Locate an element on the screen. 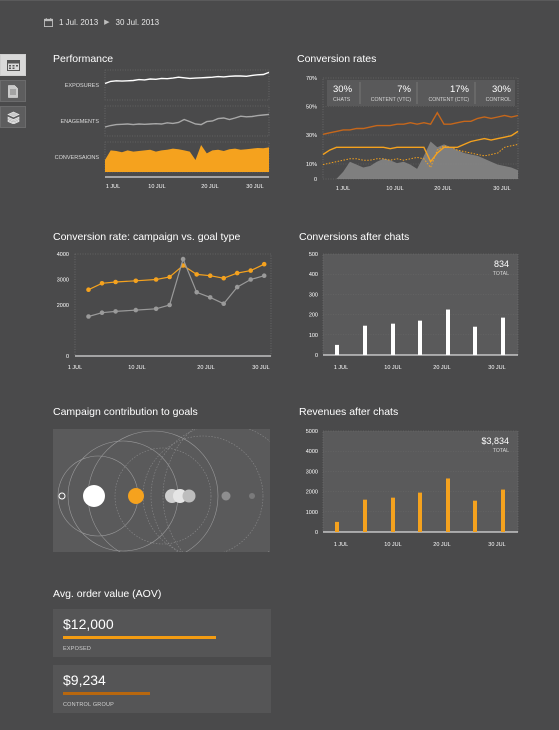 This screenshot has height=730, width=559. aov-exposed-bar is located at coordinates (139, 637).